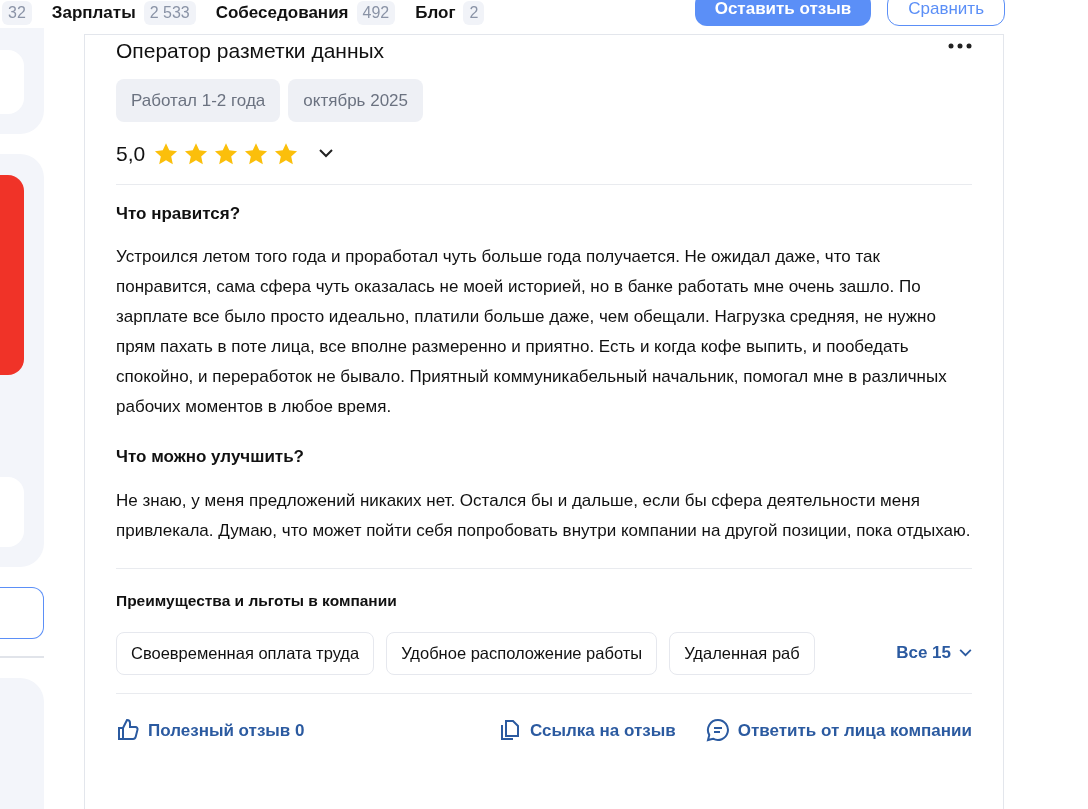 This screenshot has height=809, width=1088. I want to click on benefit-chip: Удаленная раб, so click(742, 653).